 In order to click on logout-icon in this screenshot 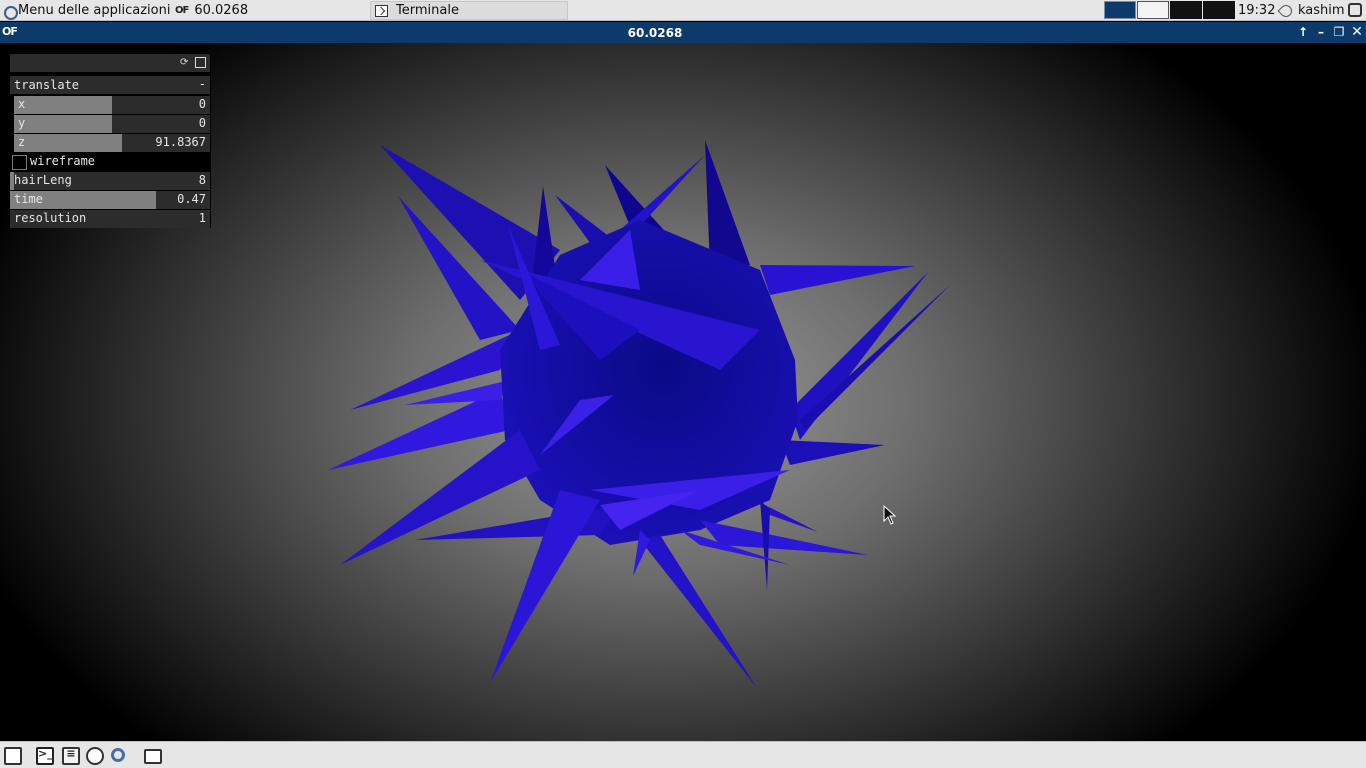, I will do `click(1355, 10)`.